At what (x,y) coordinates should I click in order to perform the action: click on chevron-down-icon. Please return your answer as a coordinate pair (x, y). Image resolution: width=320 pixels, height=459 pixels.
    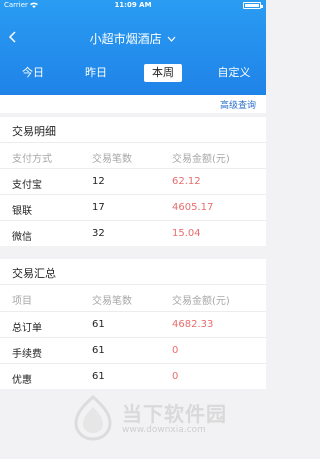
    Looking at the image, I should click on (171, 39).